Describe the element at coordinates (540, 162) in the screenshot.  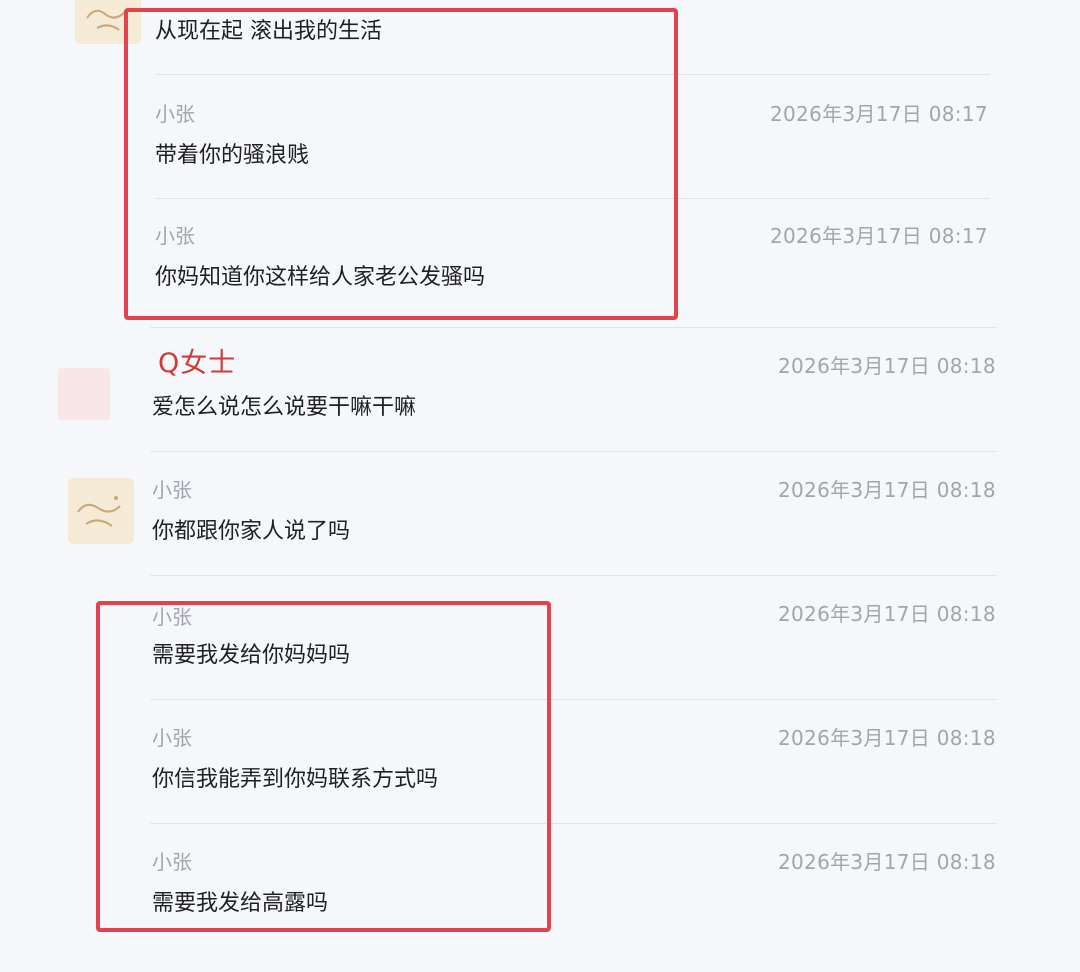
I see `chat-message: 小张 2026年3月17日 08:17 带着你的骚浪贱` at that location.